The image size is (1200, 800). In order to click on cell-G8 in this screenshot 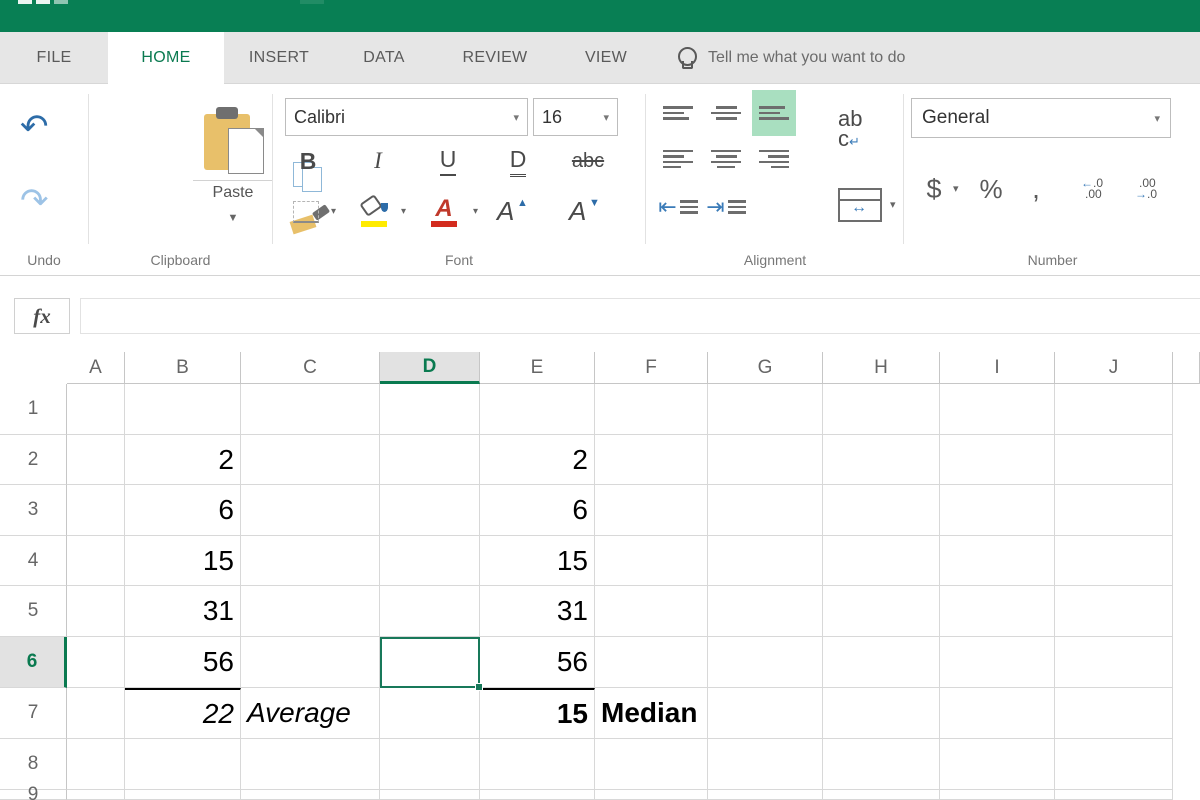, I will do `click(765, 764)`.